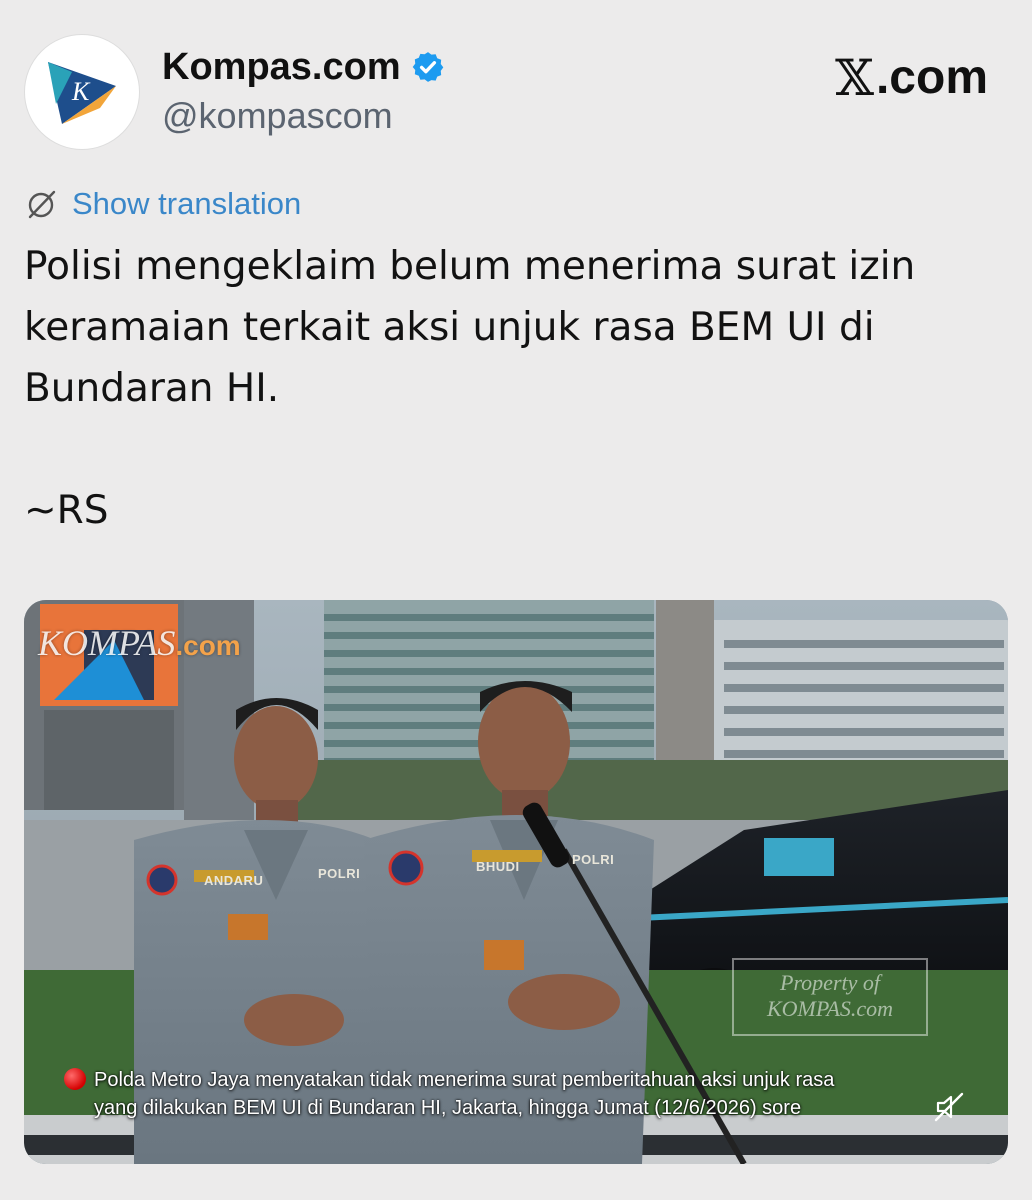 This screenshot has width=1032, height=1200. What do you see at coordinates (339, 873) in the screenshot?
I see `badge-tag-left: POLRI` at bounding box center [339, 873].